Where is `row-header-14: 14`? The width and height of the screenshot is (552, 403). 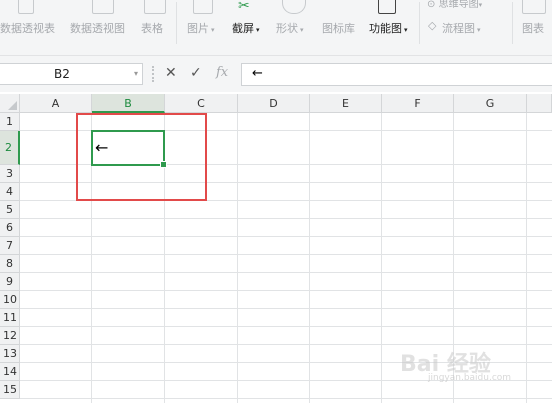
row-header-14: 14 is located at coordinates (10, 372).